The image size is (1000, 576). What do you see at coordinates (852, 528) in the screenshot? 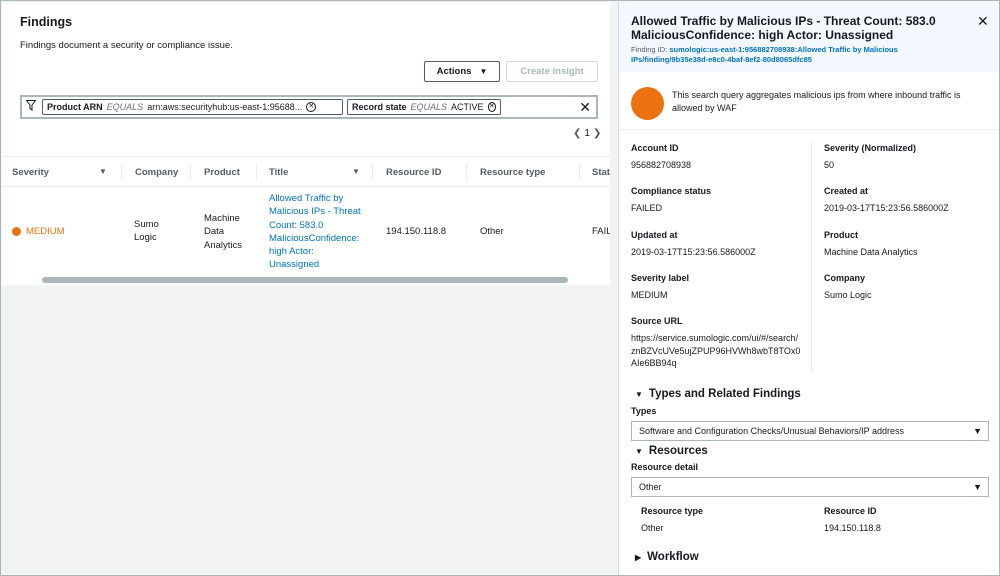
I see `field-value: 194.150.118.8` at bounding box center [852, 528].